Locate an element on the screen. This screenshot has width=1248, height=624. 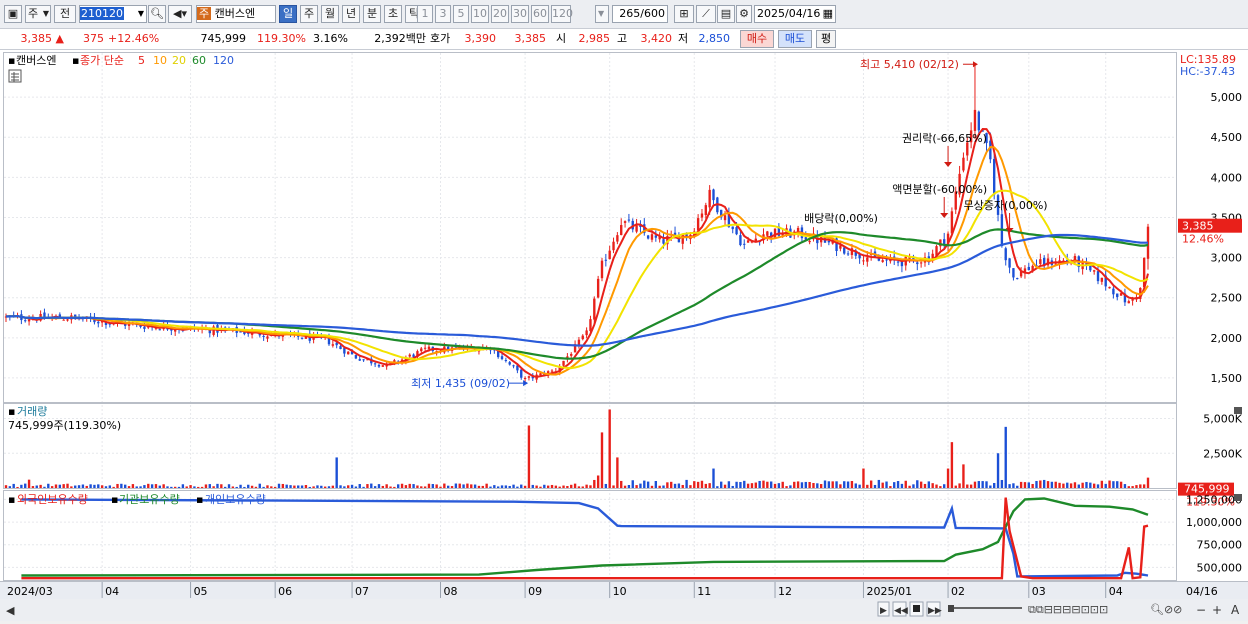
interval-button-1: 1 is located at coordinates (425, 14).